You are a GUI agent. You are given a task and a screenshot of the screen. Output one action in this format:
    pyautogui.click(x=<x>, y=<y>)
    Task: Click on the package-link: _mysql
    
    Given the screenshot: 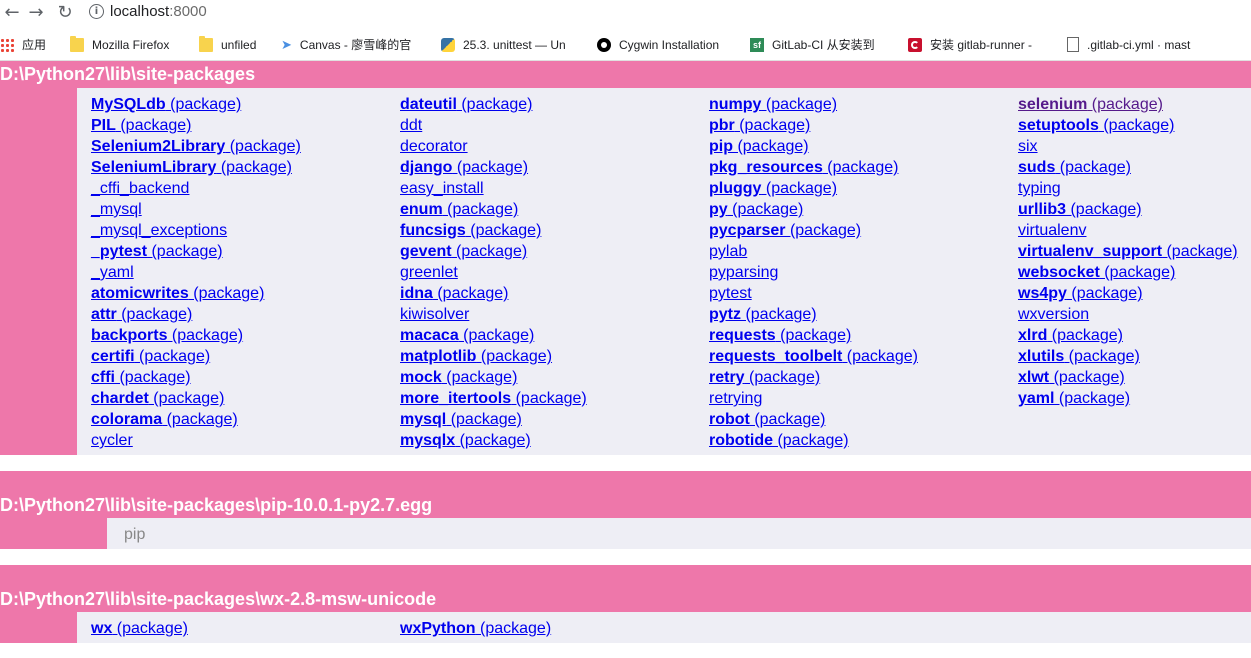 What is the action you would take?
    pyautogui.click(x=116, y=209)
    